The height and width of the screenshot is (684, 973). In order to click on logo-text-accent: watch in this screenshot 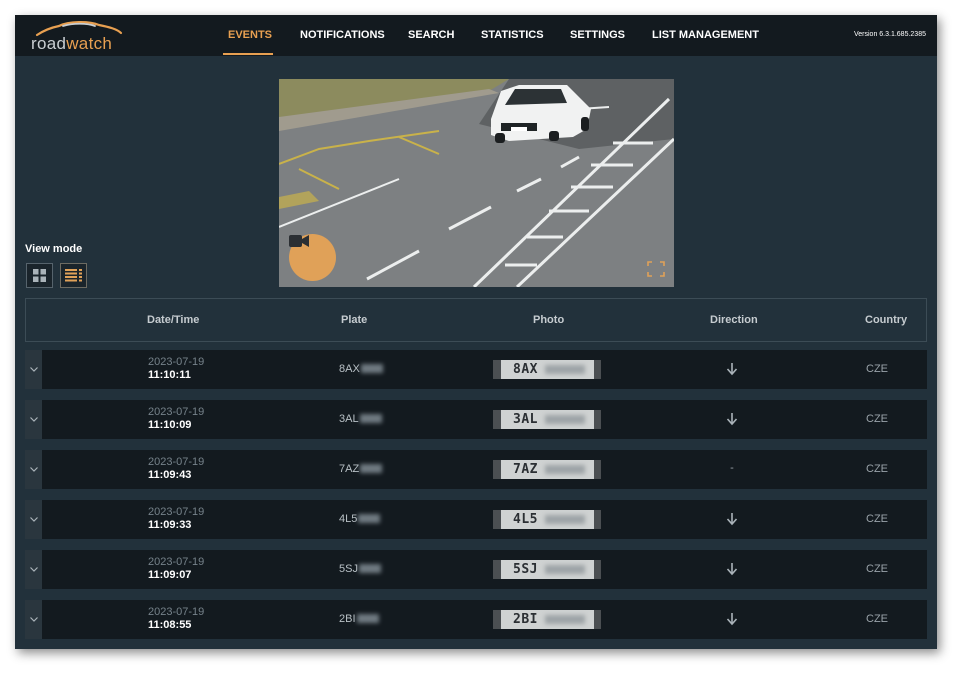, I will do `click(89, 43)`.